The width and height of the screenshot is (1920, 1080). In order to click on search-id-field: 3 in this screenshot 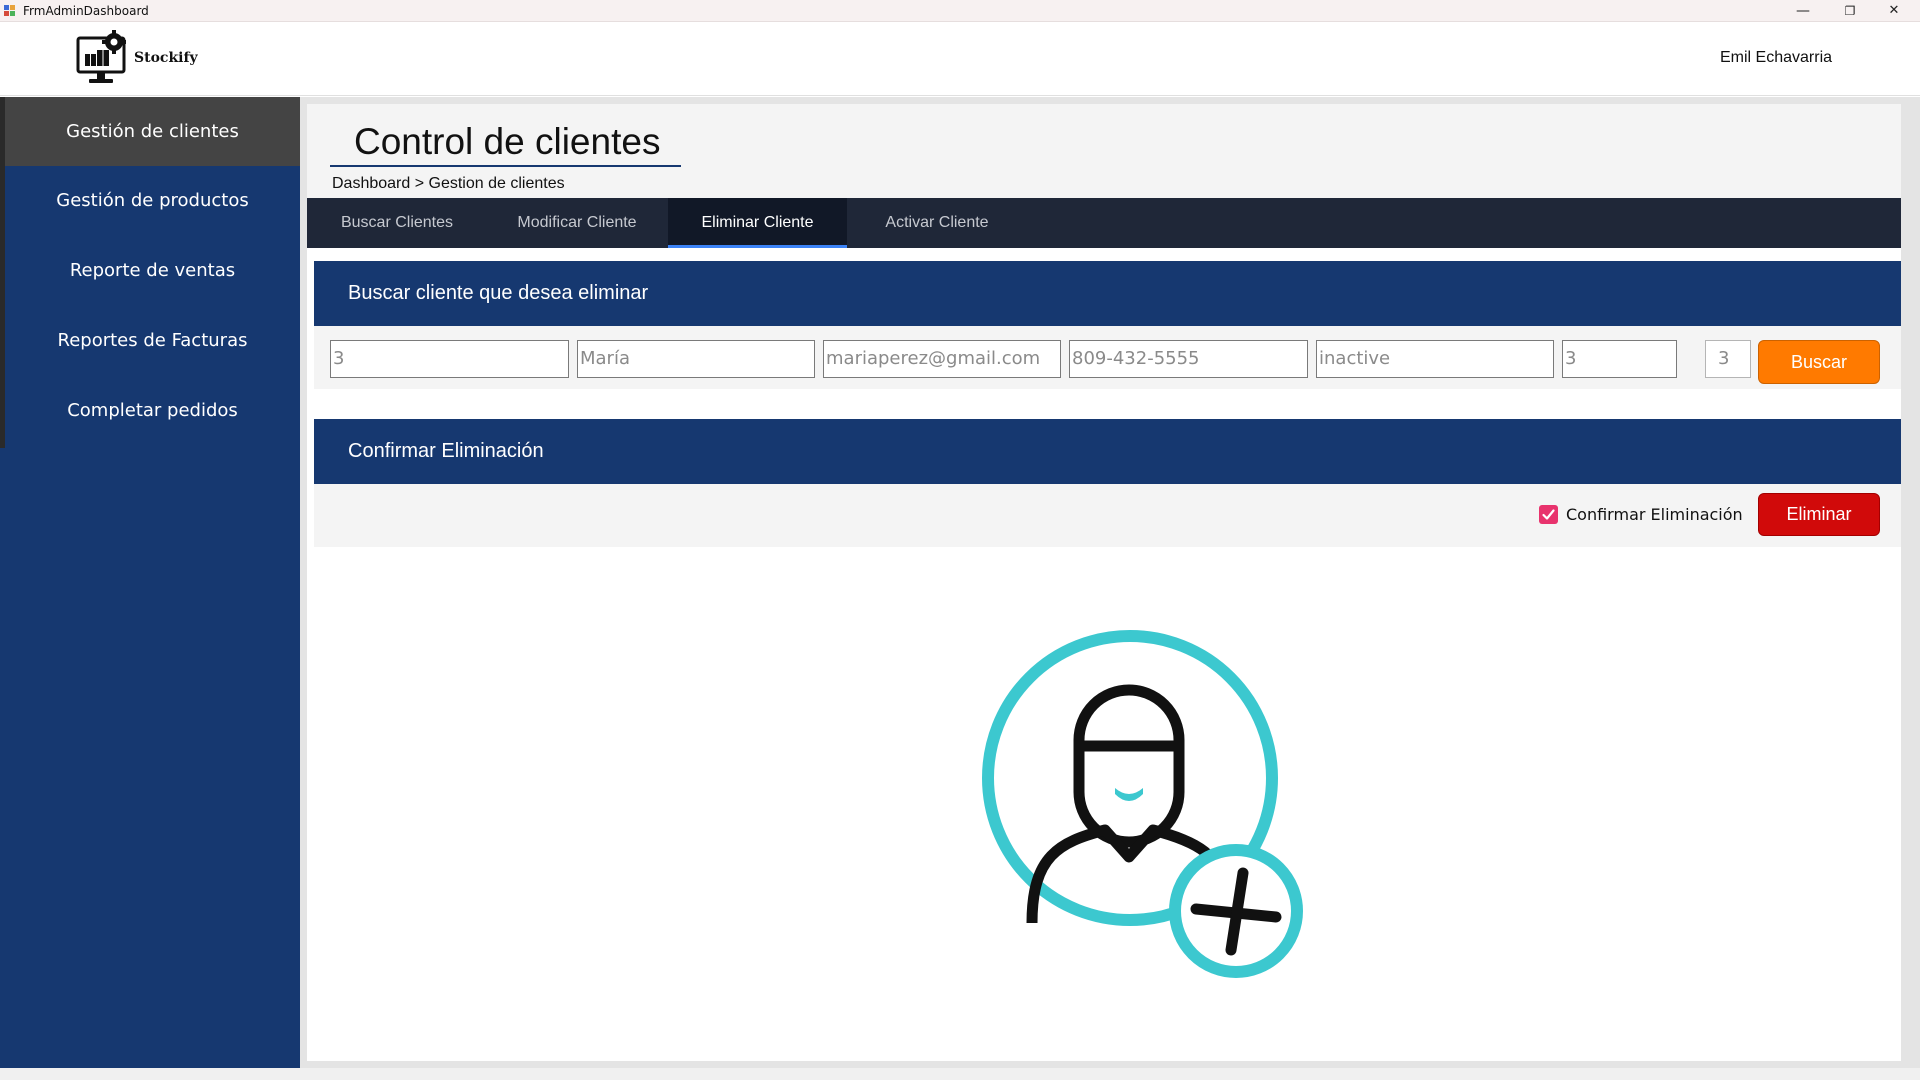, I will do `click(1728, 359)`.